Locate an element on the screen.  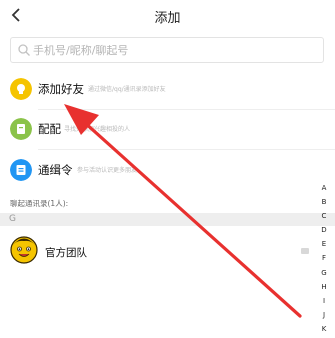
match-icon is located at coordinates (21, 129).